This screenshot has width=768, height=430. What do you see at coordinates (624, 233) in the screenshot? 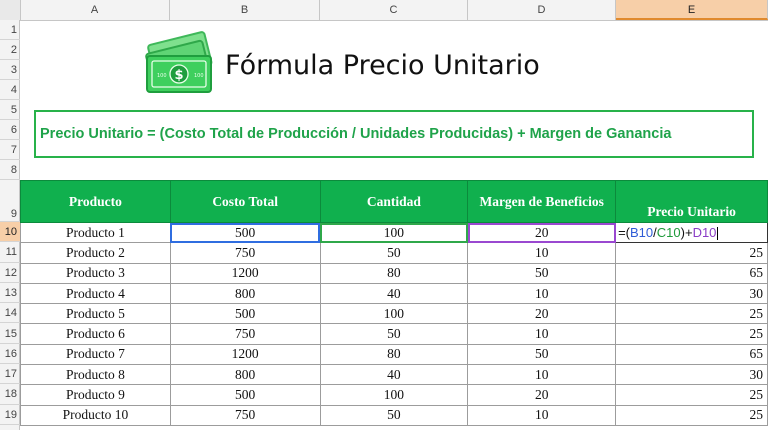
I see `formula-open: =(` at bounding box center [624, 233].